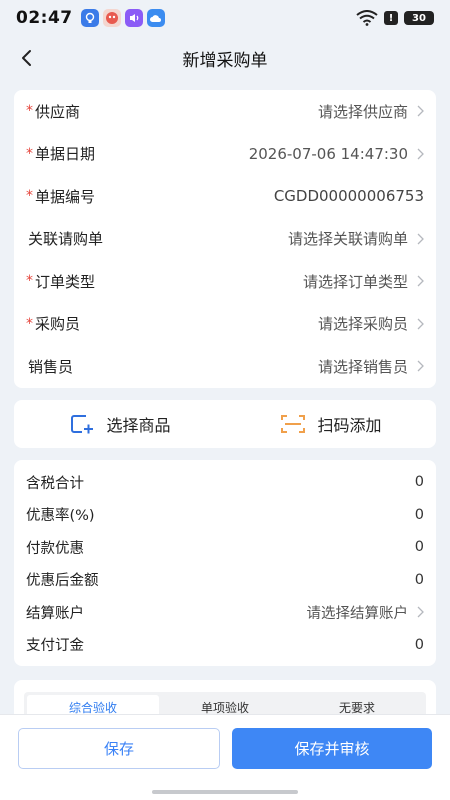  What do you see at coordinates (362, 324) in the screenshot?
I see `form-value-text: 请选择采购员` at bounding box center [362, 324].